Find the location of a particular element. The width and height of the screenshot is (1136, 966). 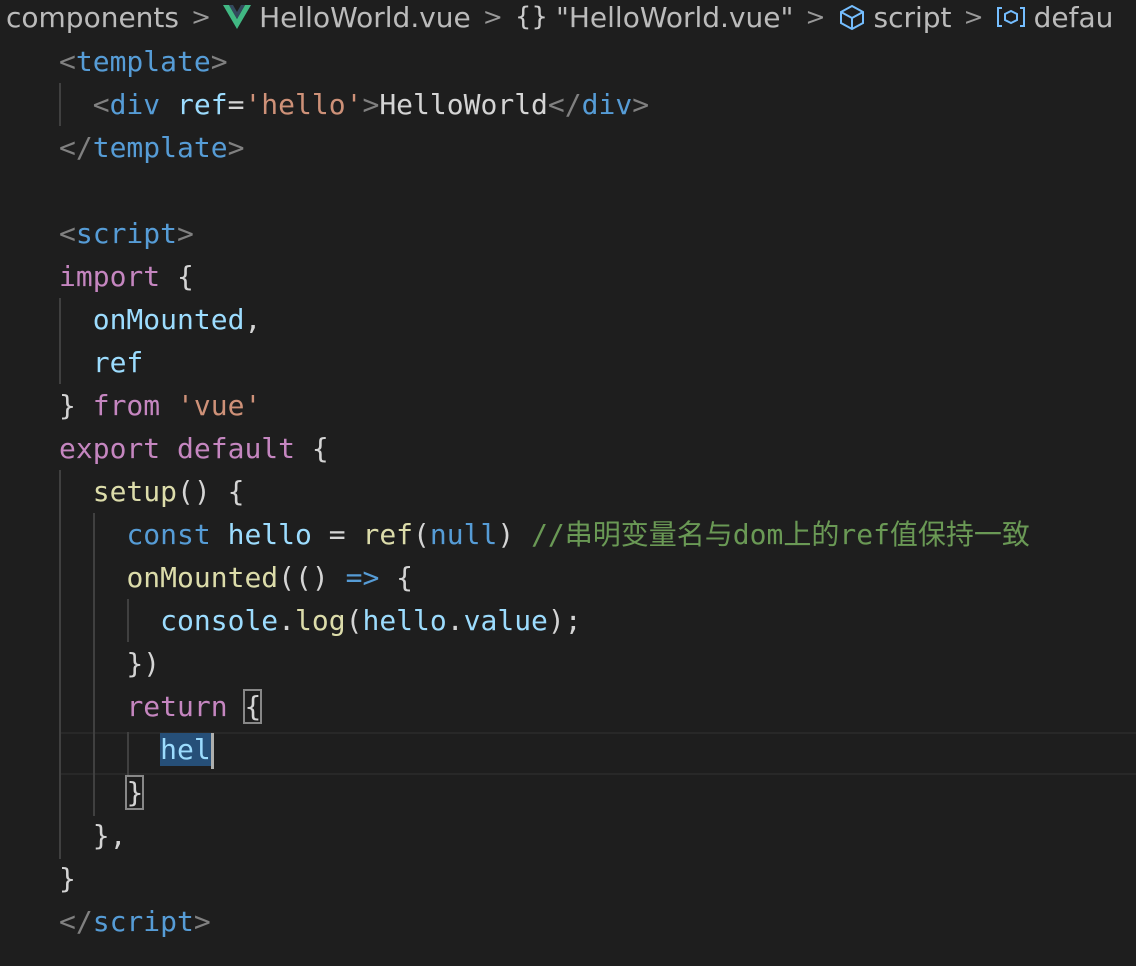

code-text: . is located at coordinates (455, 620).